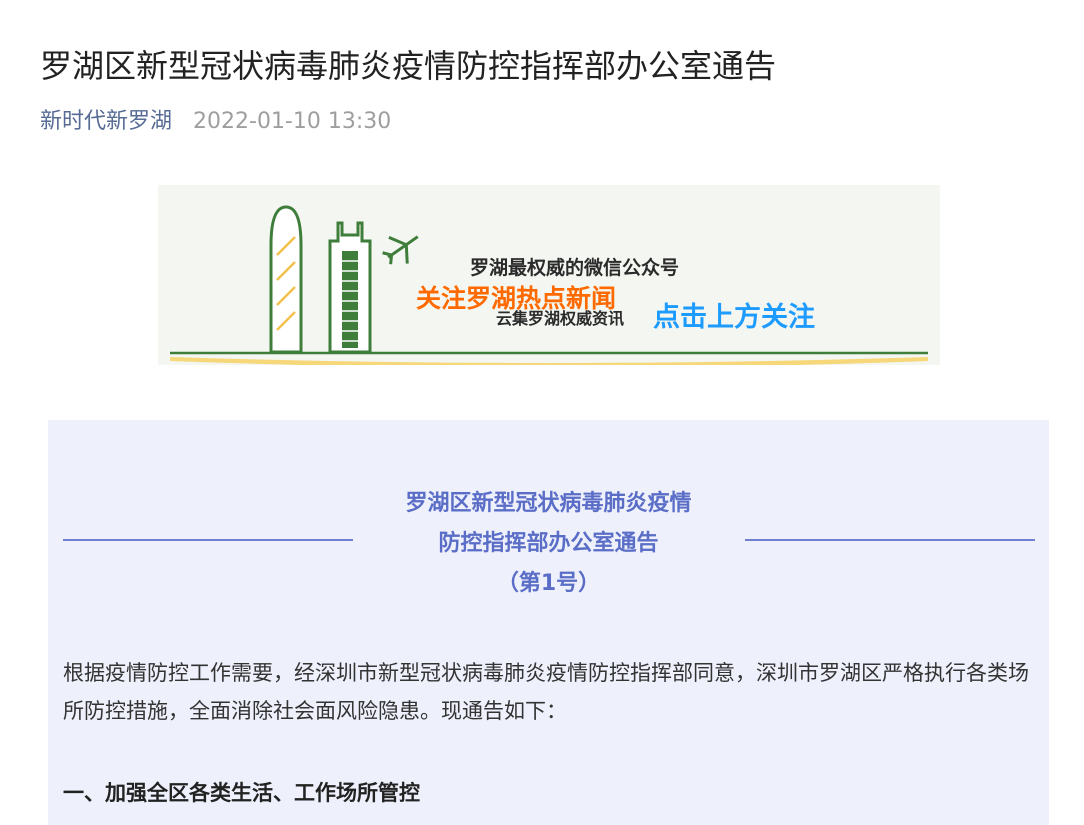  Describe the element at coordinates (890, 540) in the screenshot. I see `heading-divider-right` at that location.